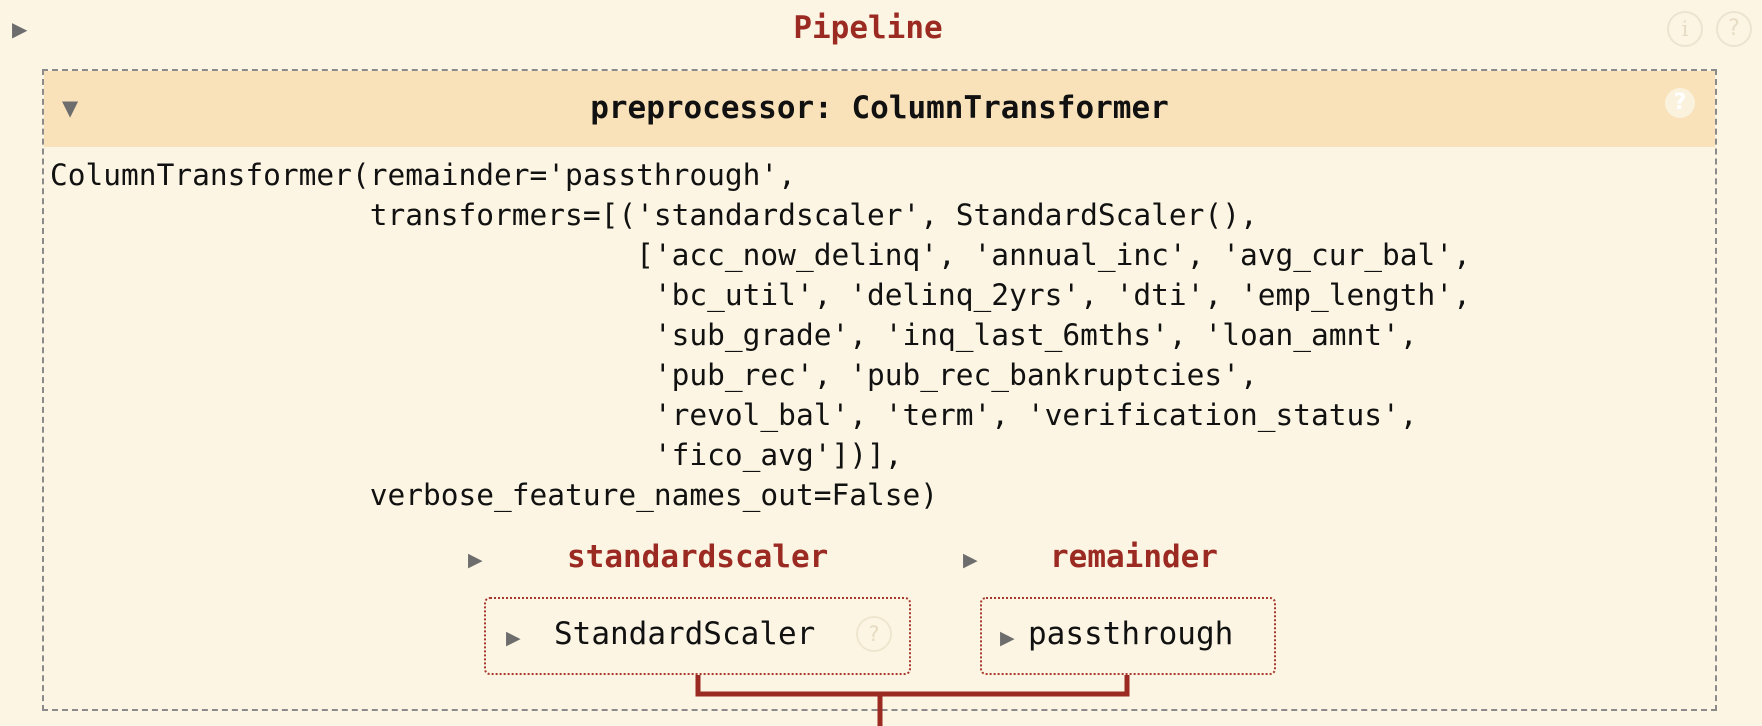 This screenshot has height=726, width=1762. What do you see at coordinates (868, 28) in the screenshot?
I see `pipeline-title: Pipeline` at bounding box center [868, 28].